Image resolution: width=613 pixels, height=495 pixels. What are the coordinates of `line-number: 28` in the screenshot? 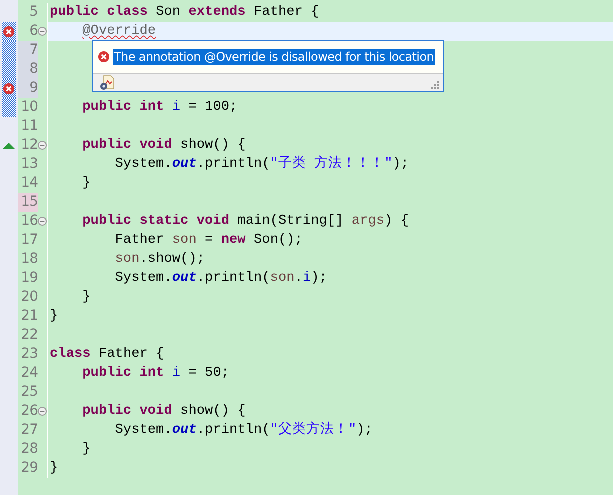 It's located at (29, 449).